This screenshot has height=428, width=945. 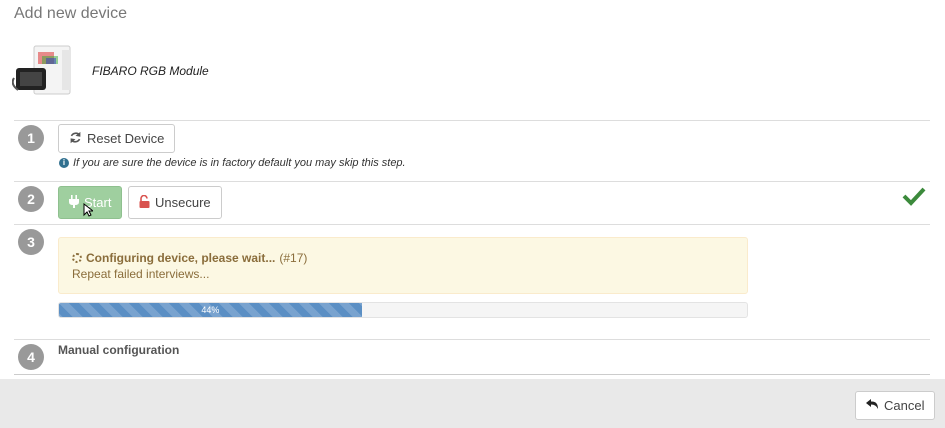 I want to click on info-circle-icon: i, so click(x=64, y=163).